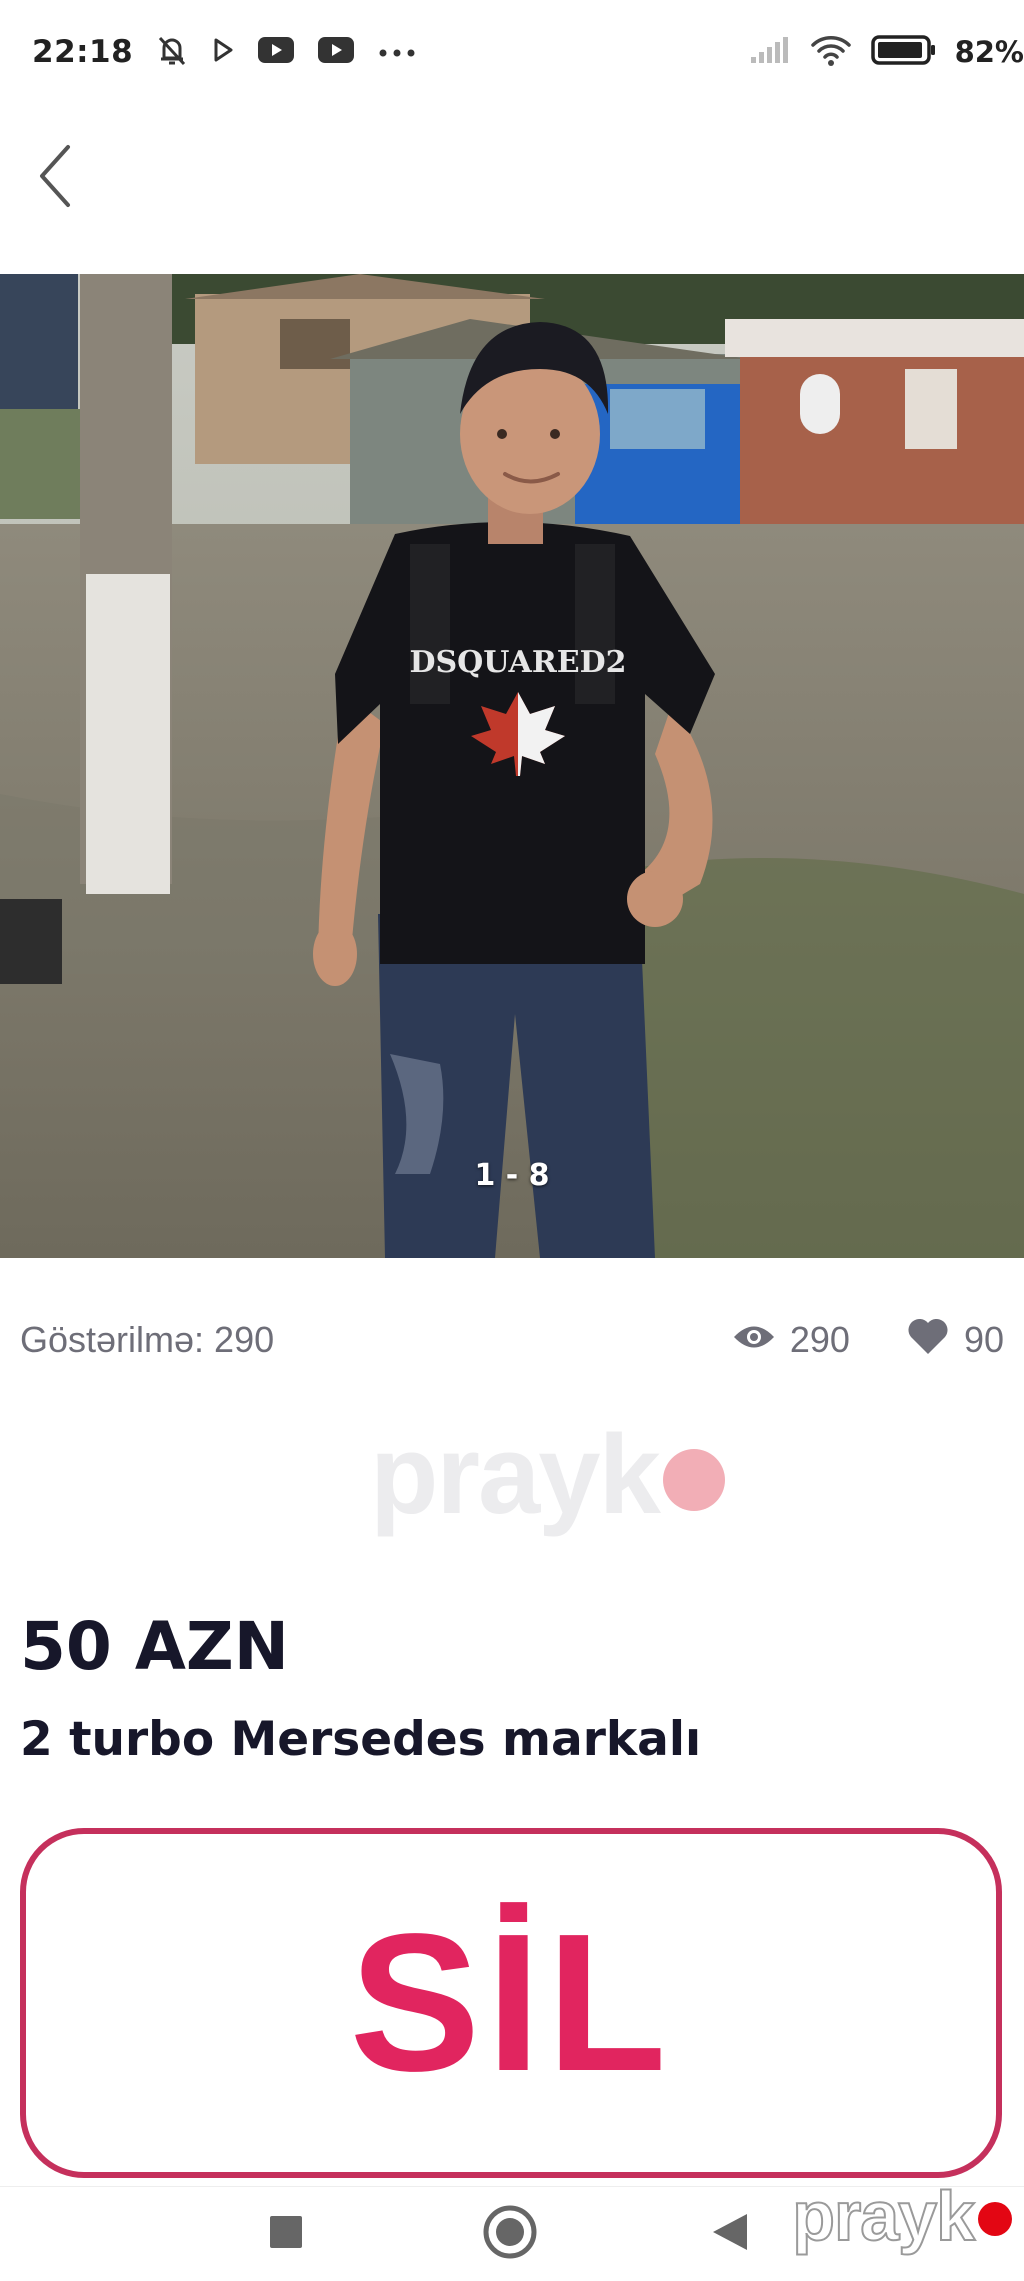 The width and height of the screenshot is (1024, 2281). What do you see at coordinates (770, 52) in the screenshot?
I see `signal-icon` at bounding box center [770, 52].